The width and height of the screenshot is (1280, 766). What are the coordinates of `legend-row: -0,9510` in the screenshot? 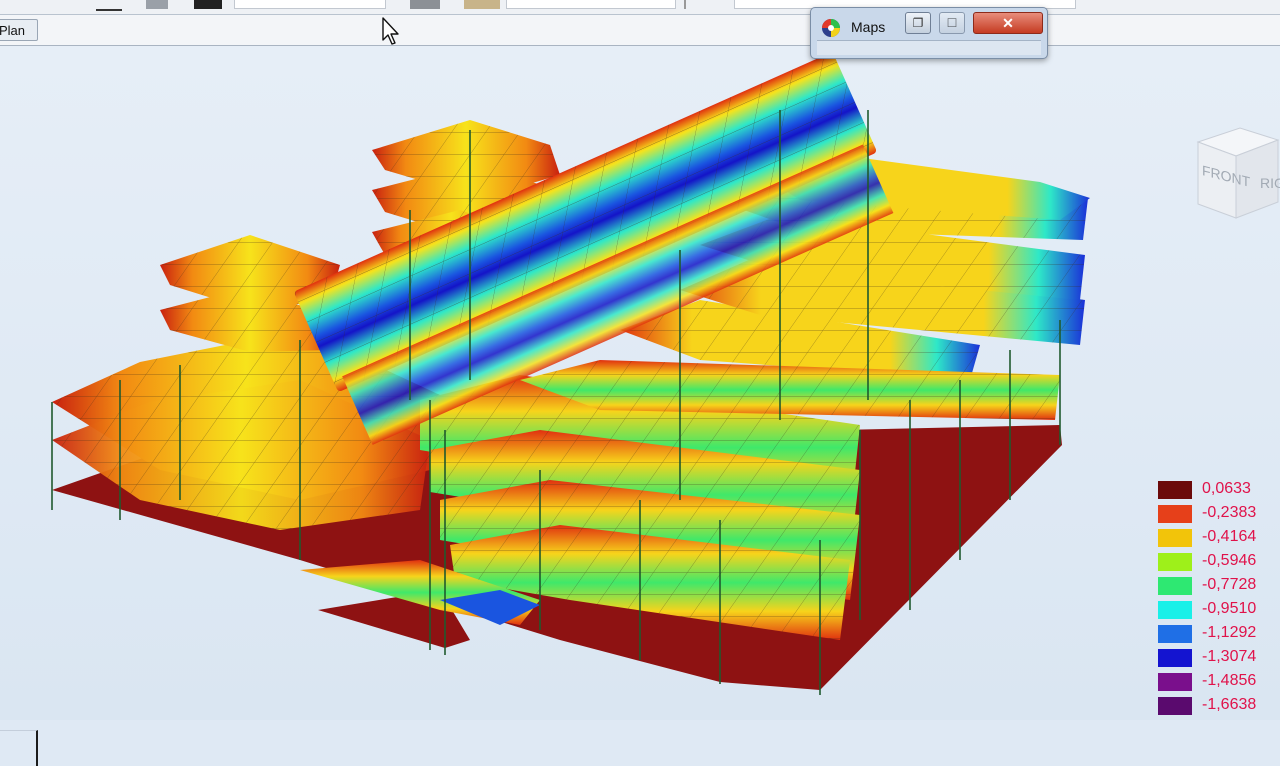 It's located at (1218, 610).